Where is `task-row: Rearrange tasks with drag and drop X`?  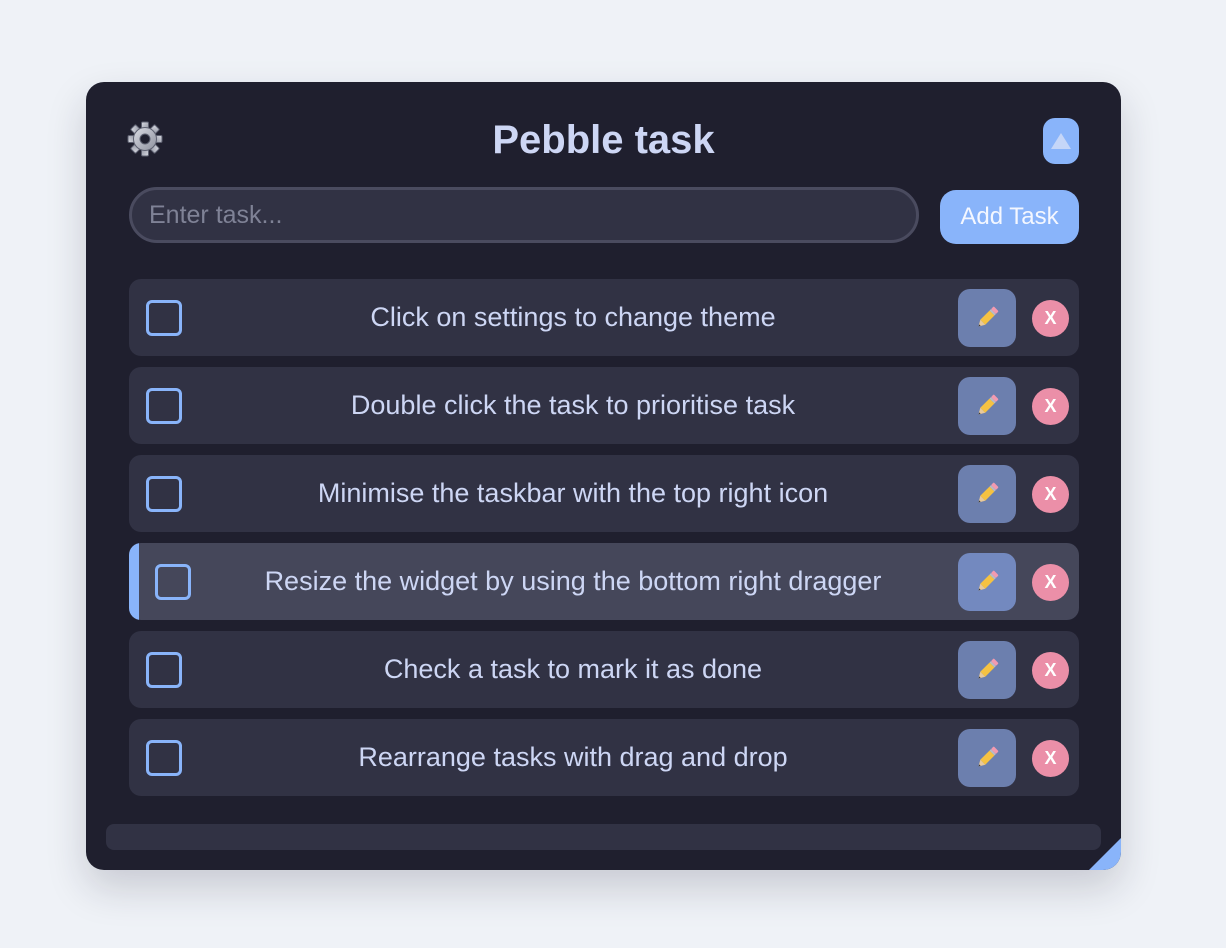 task-row: Rearrange tasks with drag and drop X is located at coordinates (604, 757).